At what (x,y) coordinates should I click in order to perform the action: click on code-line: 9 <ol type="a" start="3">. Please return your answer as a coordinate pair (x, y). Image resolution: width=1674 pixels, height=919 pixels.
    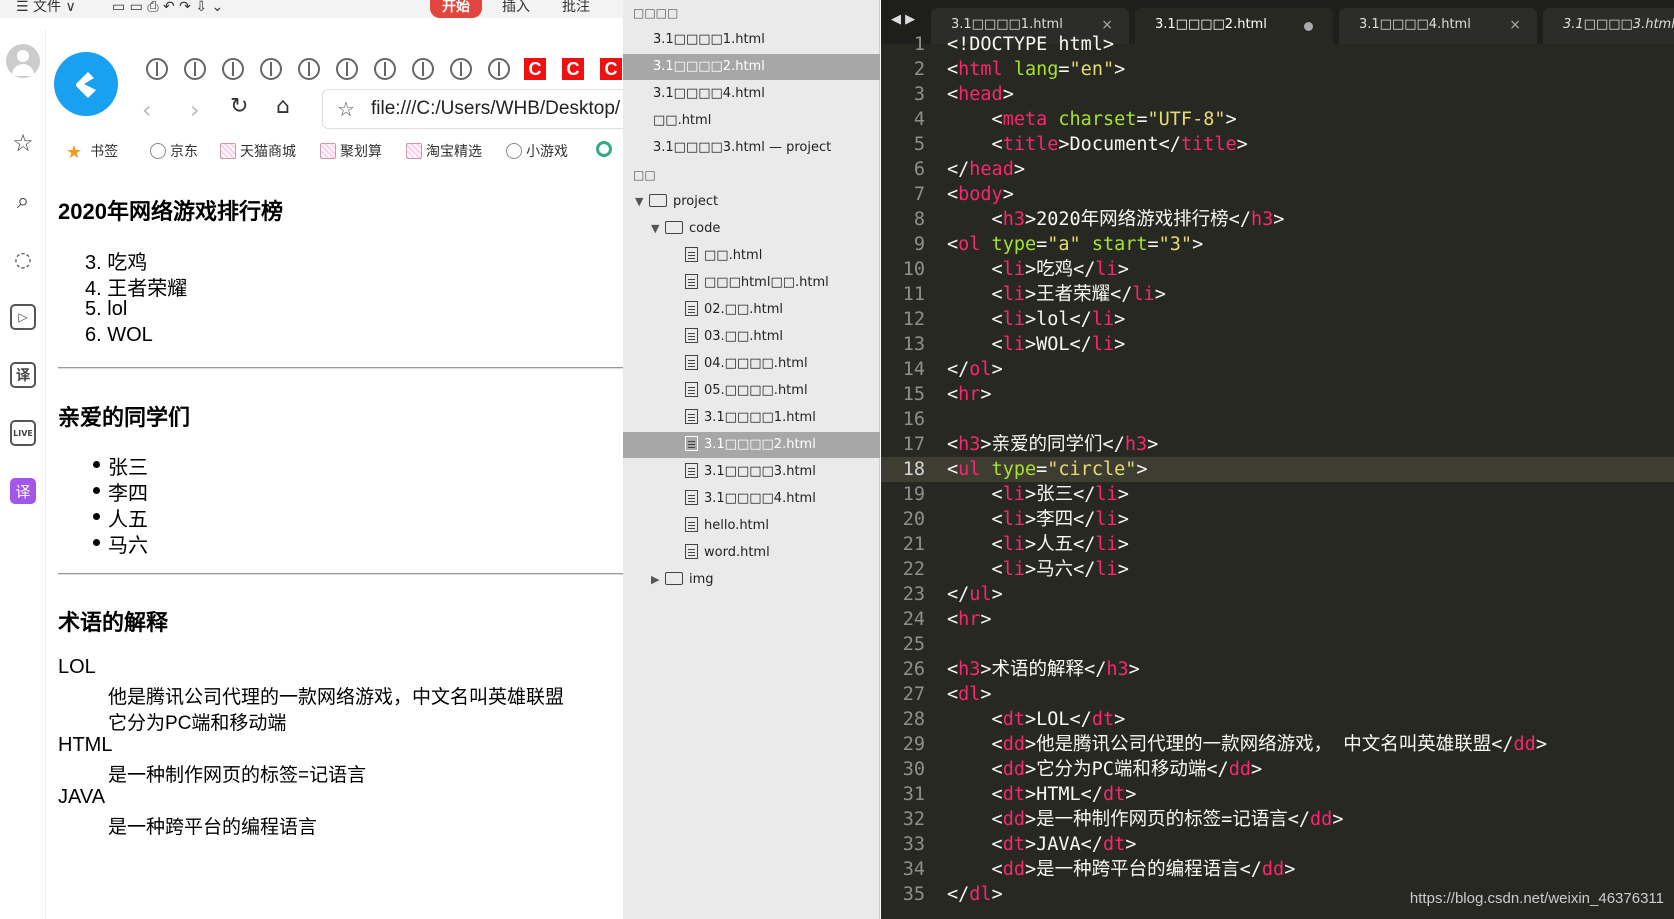
    Looking at the image, I should click on (1277, 244).